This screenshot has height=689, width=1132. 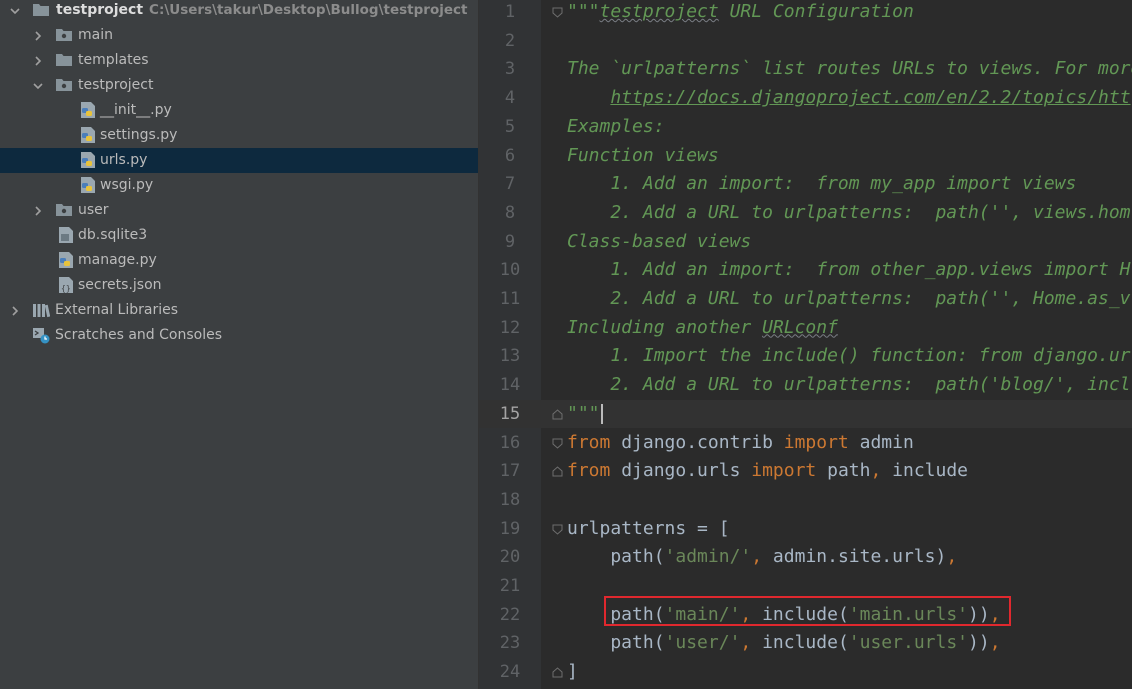 I want to click on line-number: 6, so click(x=510, y=155).